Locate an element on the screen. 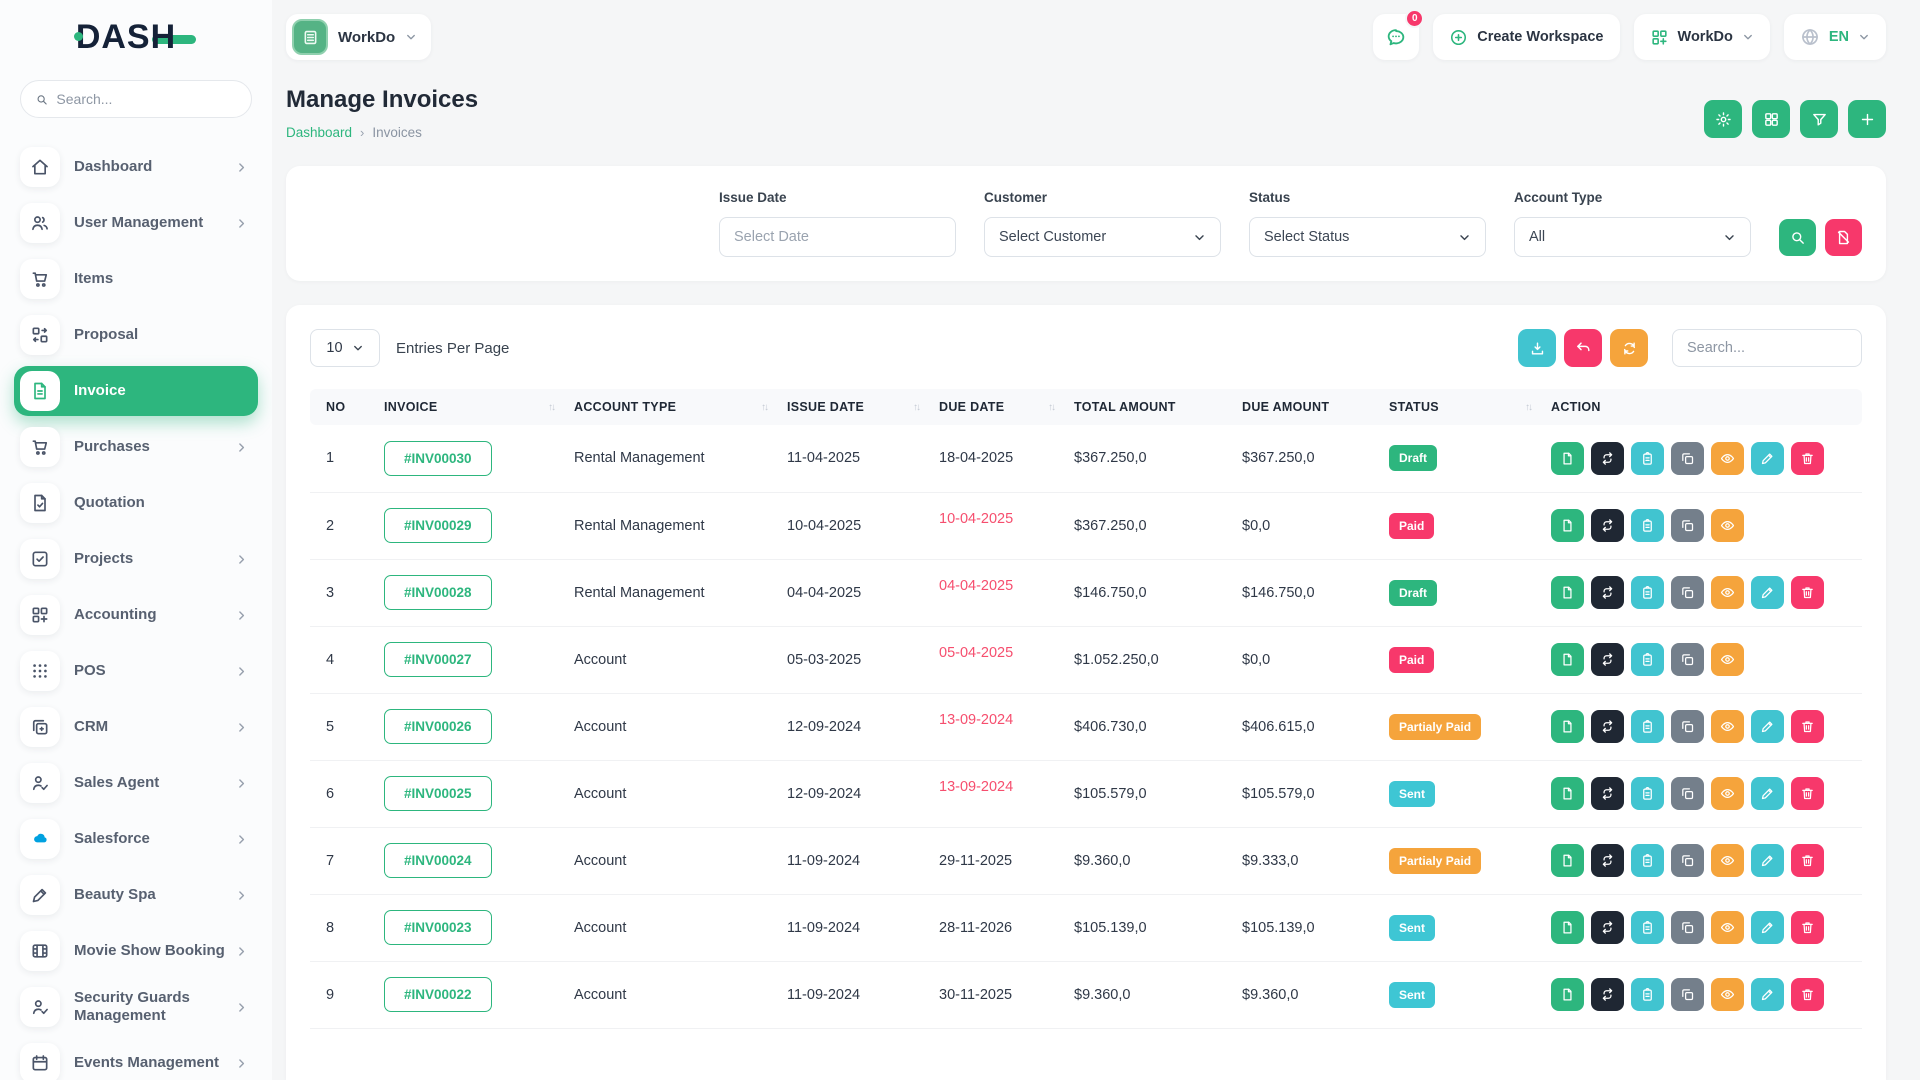 Image resolution: width=1920 pixels, height=1080 pixels. messages-button: 0 is located at coordinates (1399, 34).